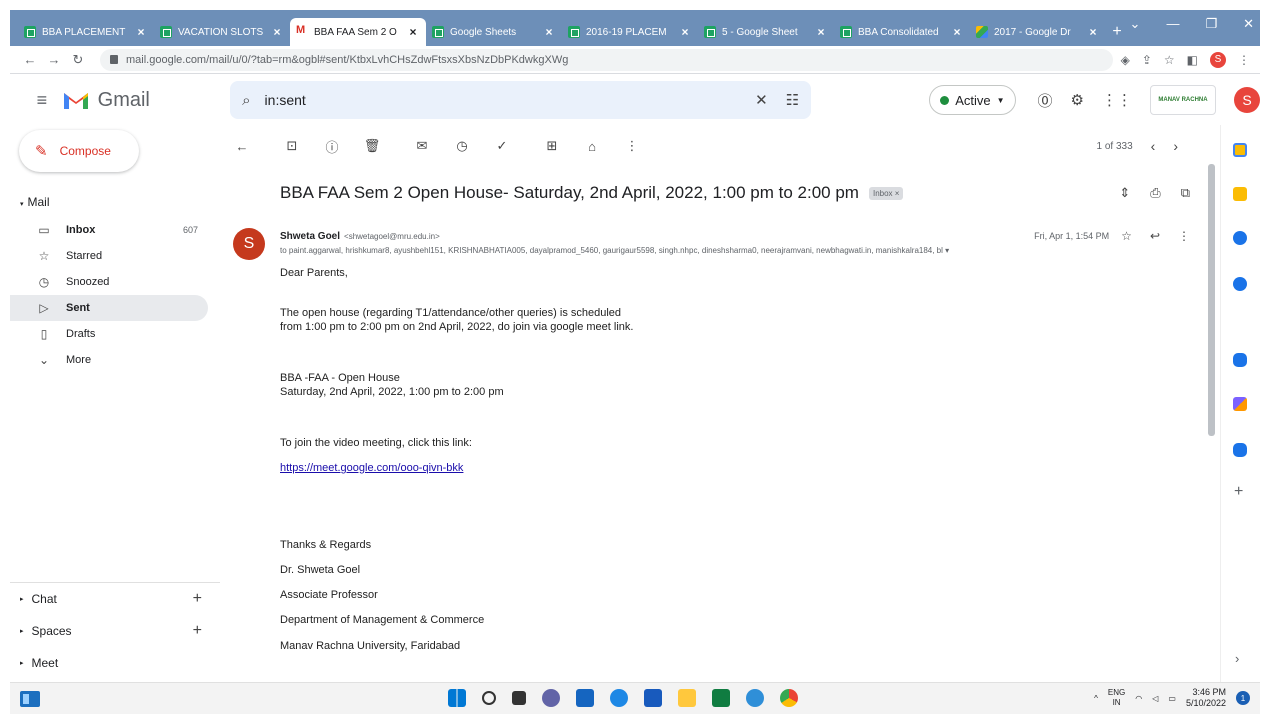  Describe the element at coordinates (422, 146) in the screenshot. I see `mark-unread-icon: ✉` at that location.